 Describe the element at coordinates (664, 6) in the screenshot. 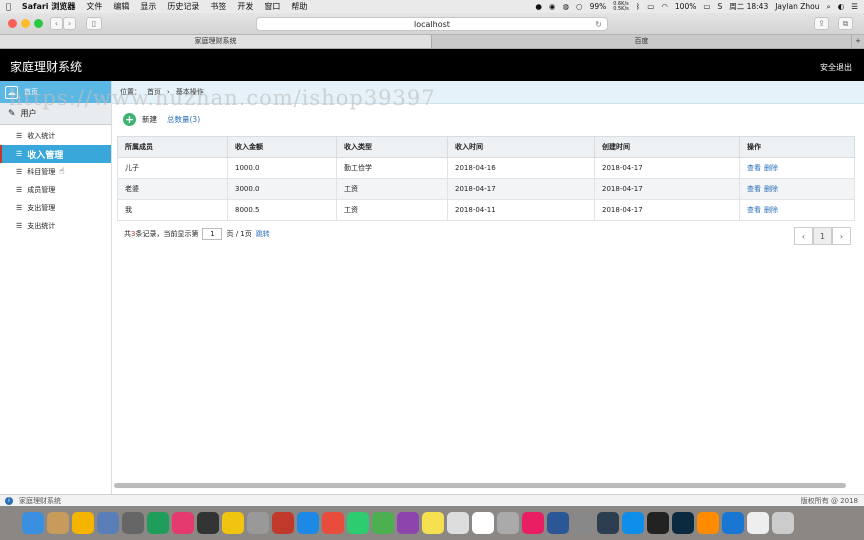

I see `wifi-icon: ◠` at that location.